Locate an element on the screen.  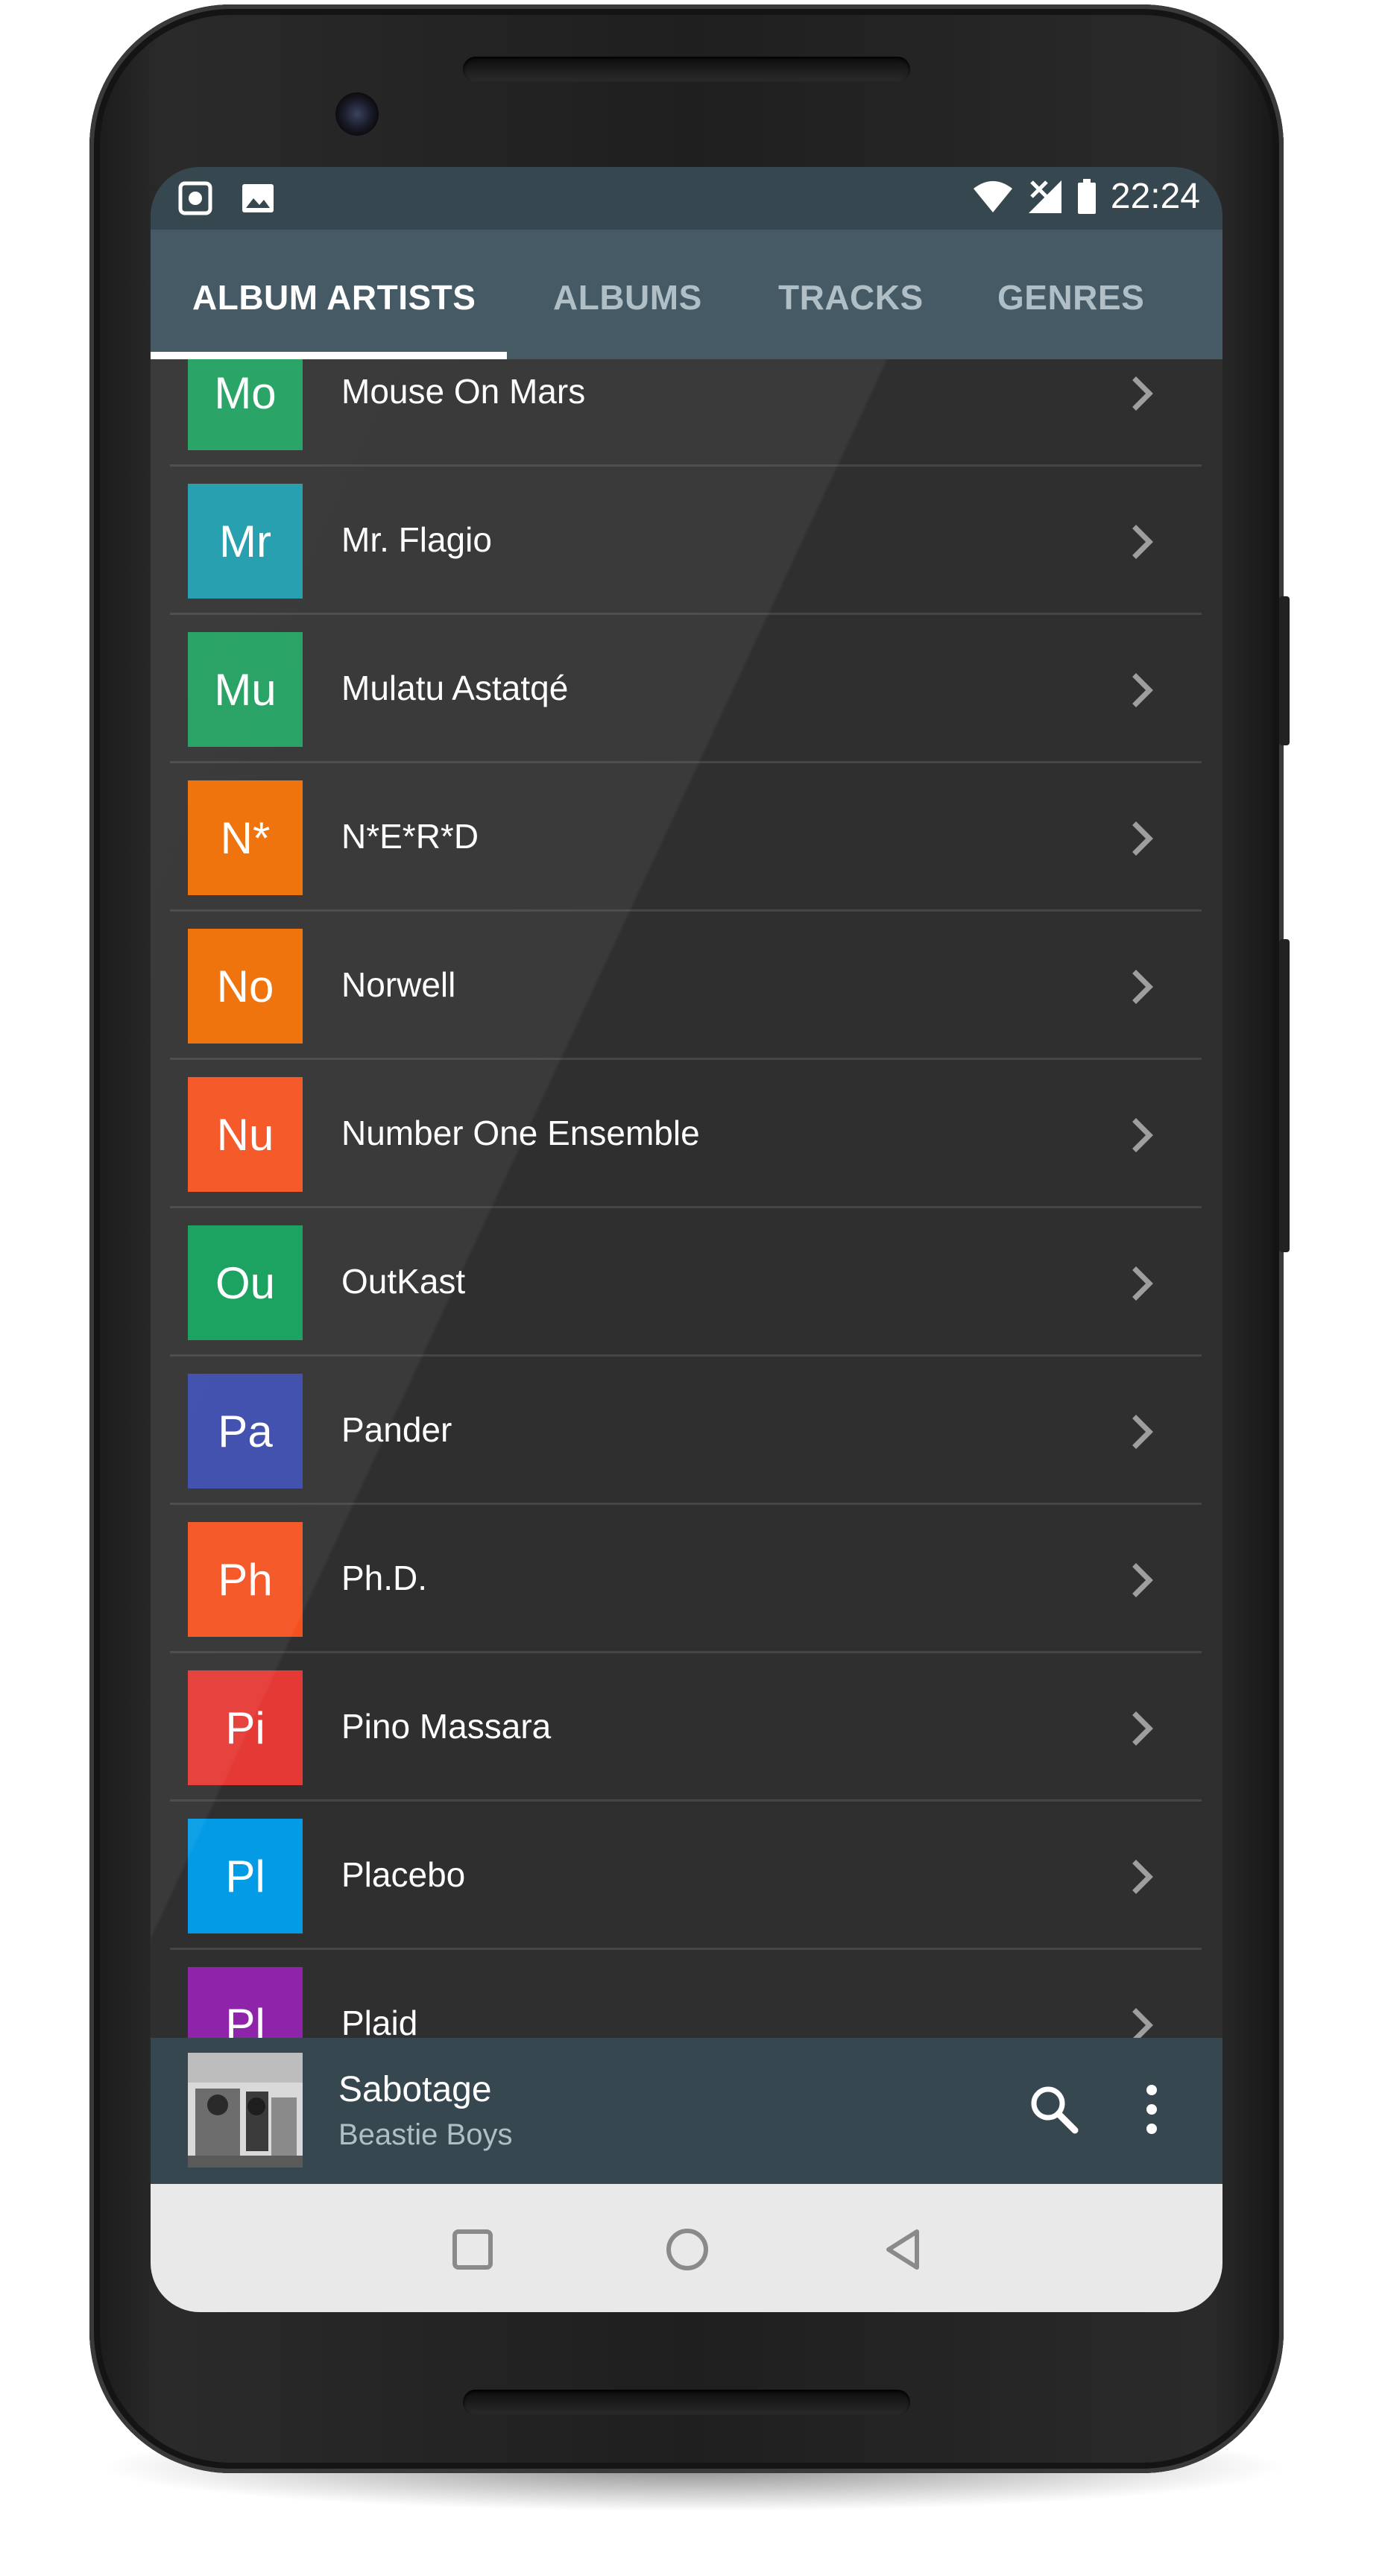
artist-initials-tile: Ou is located at coordinates (245, 1283).